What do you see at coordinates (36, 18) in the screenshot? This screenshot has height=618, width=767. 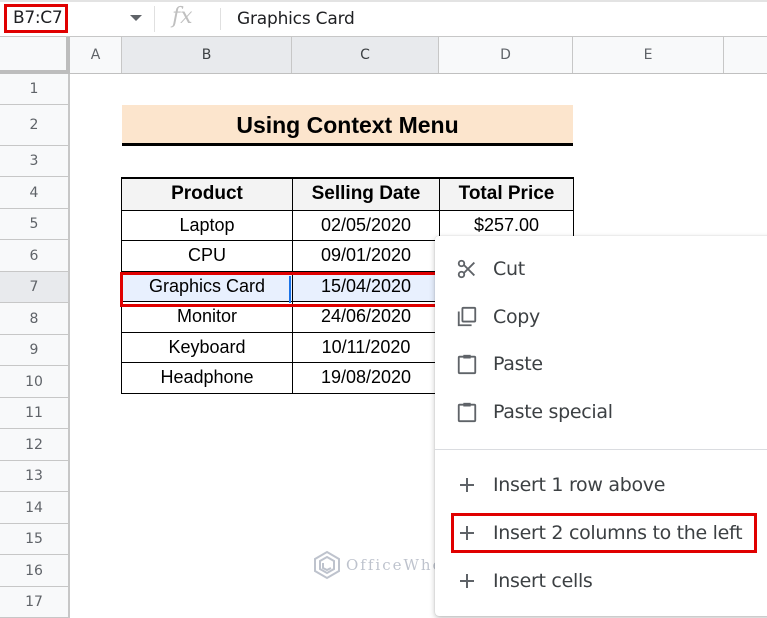 I see `name-box: B7:C7` at bounding box center [36, 18].